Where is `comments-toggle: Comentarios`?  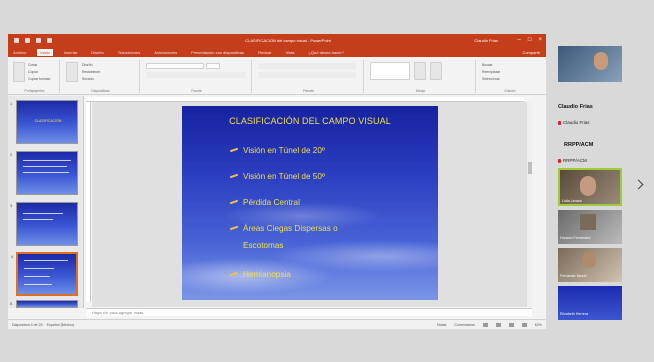
comments-toggle: Comentarios is located at coordinates (464, 325).